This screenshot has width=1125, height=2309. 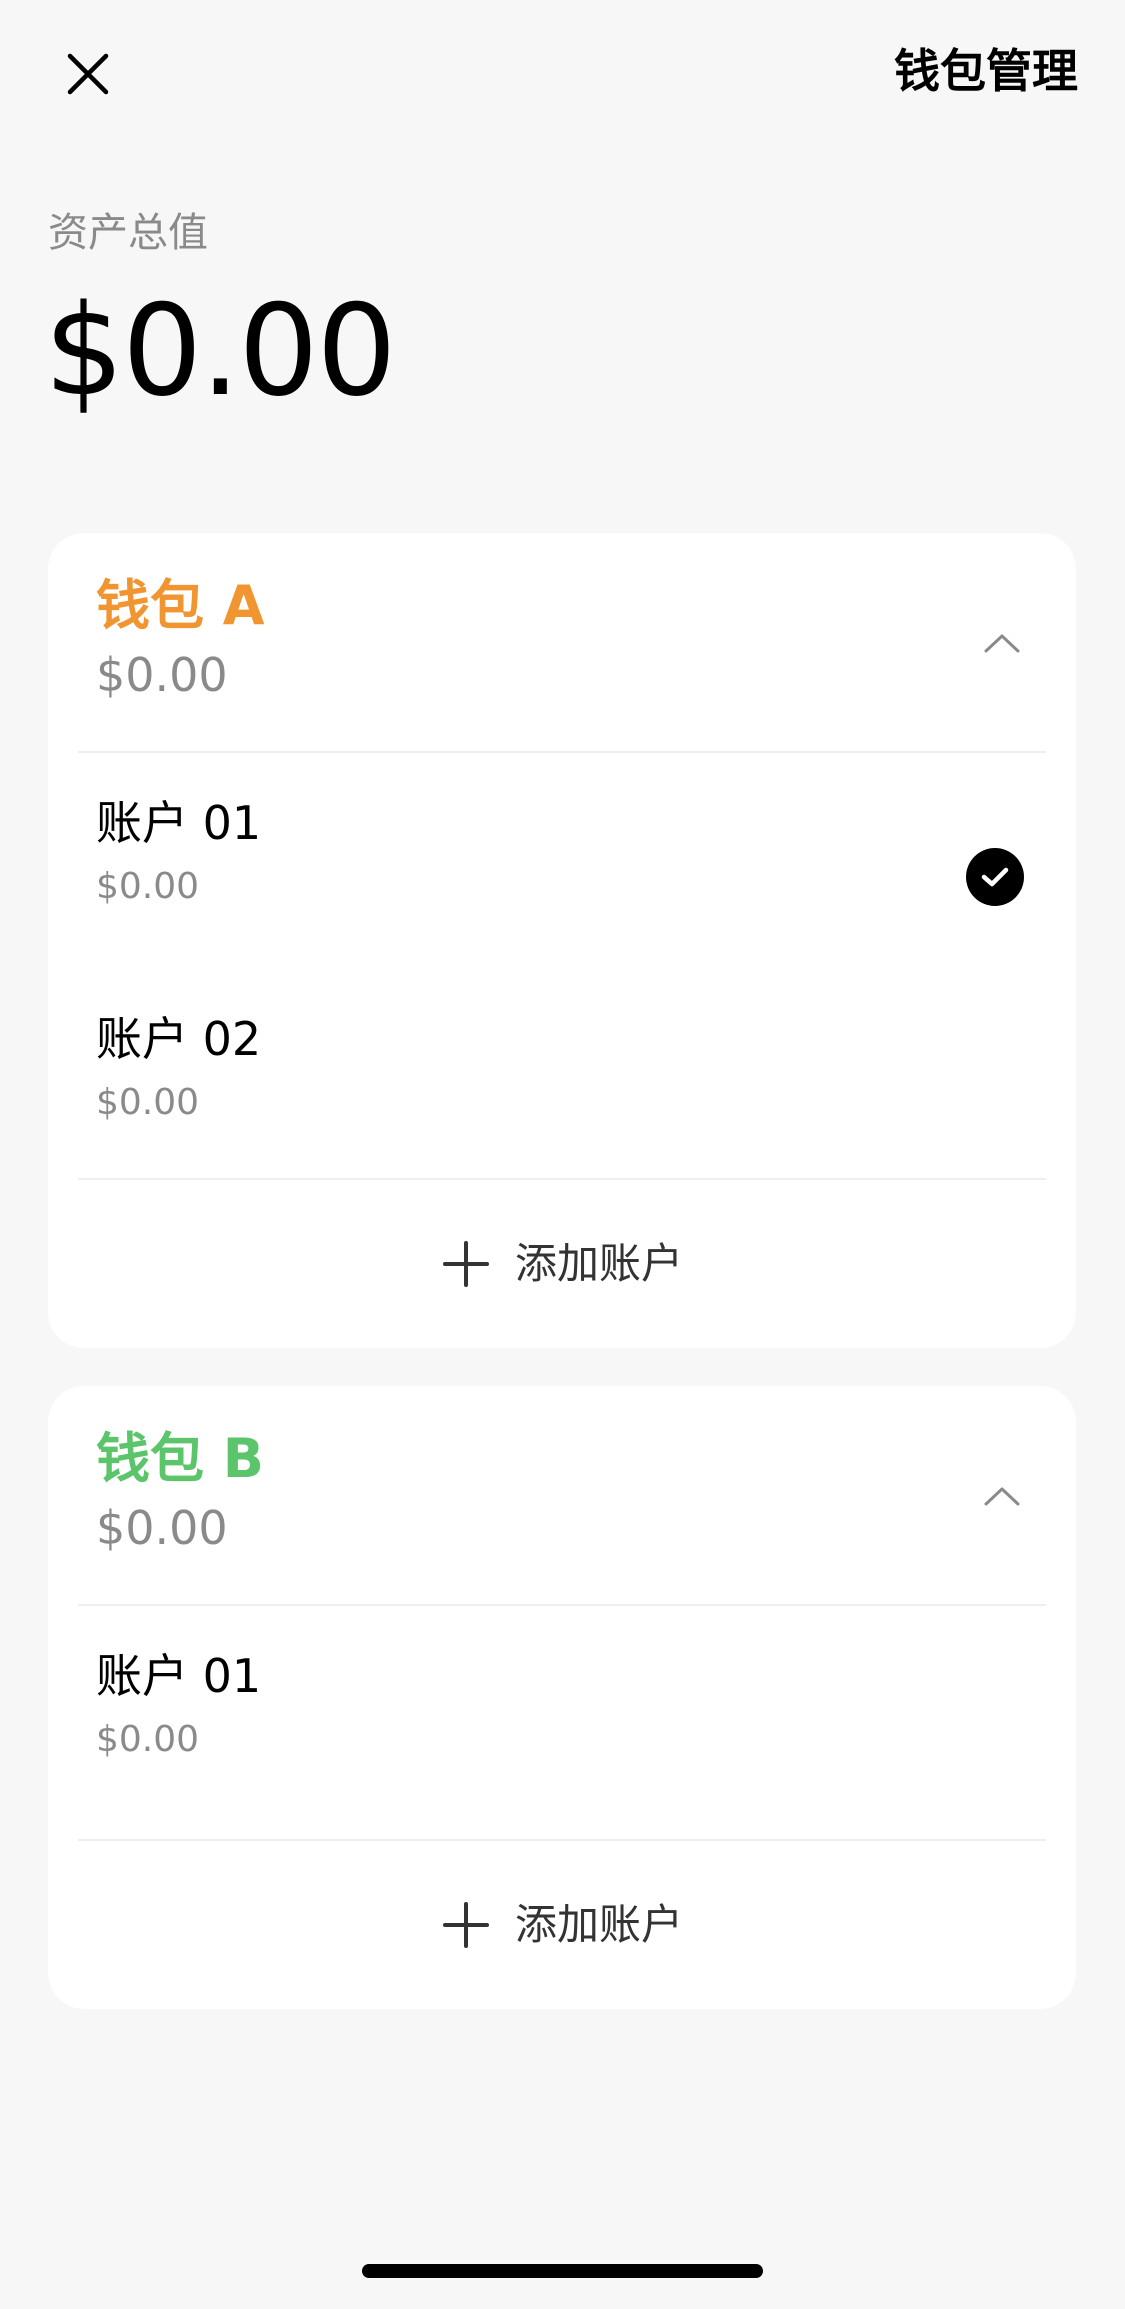 What do you see at coordinates (179, 1039) in the screenshot?
I see `account-name: 账户 02` at bounding box center [179, 1039].